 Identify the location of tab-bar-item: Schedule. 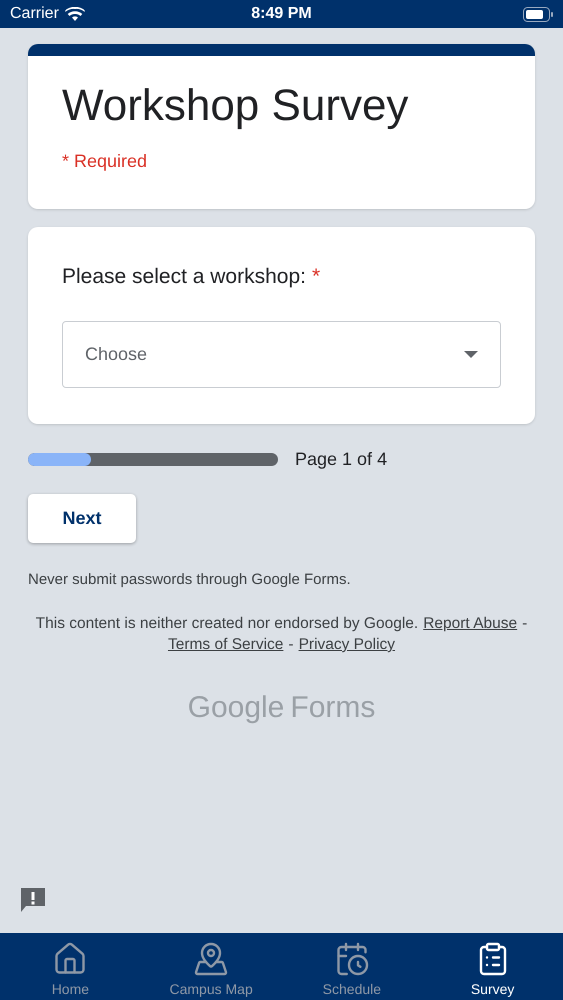
(352, 966).